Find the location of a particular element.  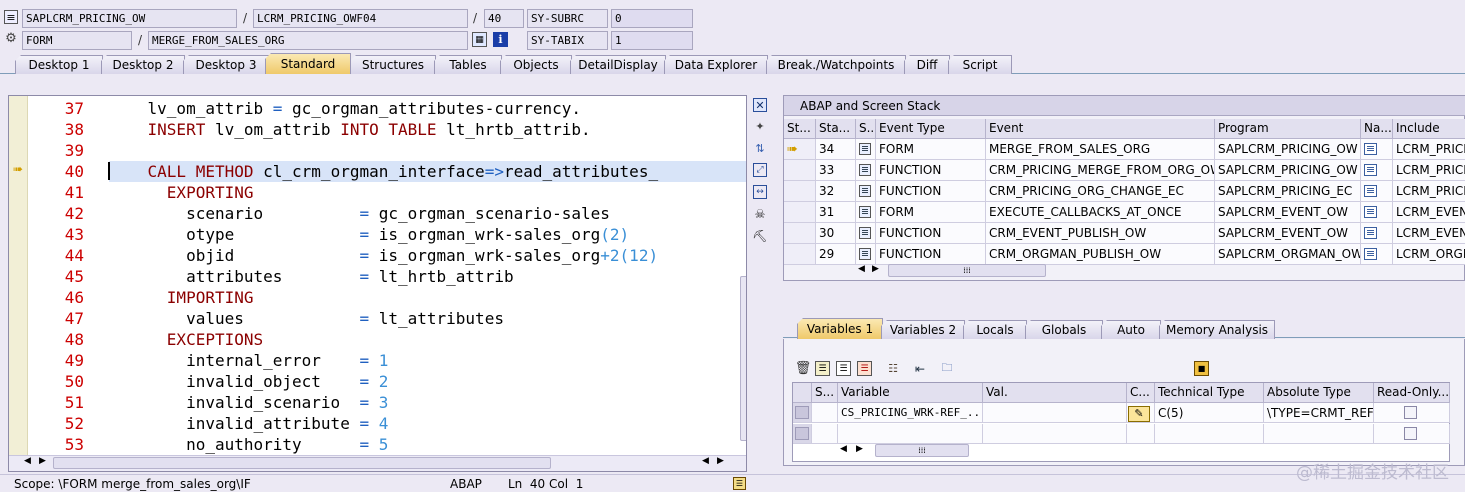

tab-detaildisplay: DetailDisplay is located at coordinates (618, 64).